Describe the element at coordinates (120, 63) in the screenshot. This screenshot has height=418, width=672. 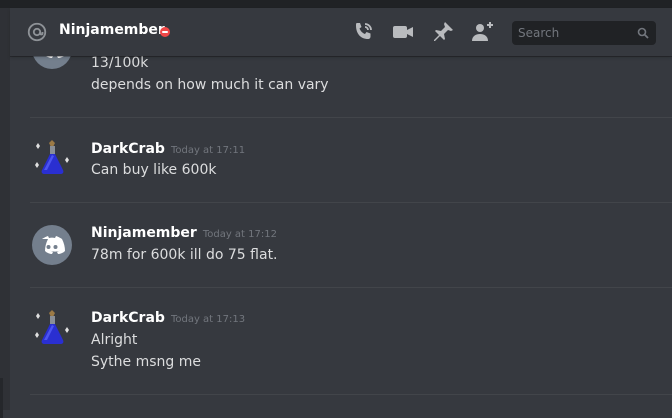
I see `message-text: 13/100k` at that location.